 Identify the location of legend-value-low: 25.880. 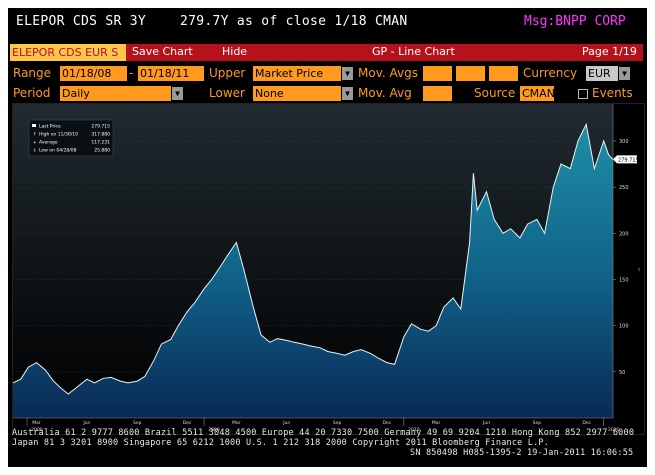
(102, 151).